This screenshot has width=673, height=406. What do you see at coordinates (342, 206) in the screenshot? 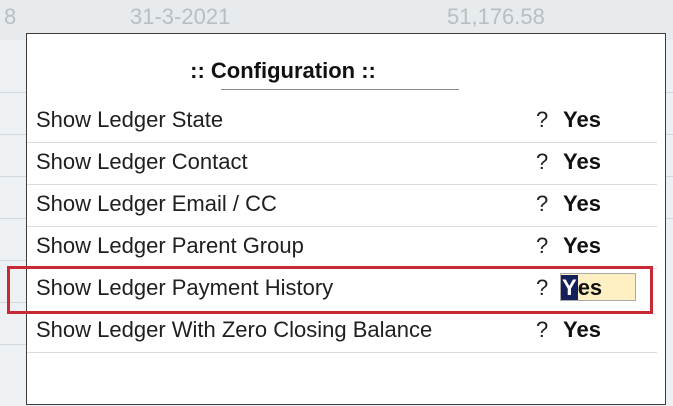
I see `config-row-ledger-email: Show Ledger Email / CC ? Yes` at bounding box center [342, 206].